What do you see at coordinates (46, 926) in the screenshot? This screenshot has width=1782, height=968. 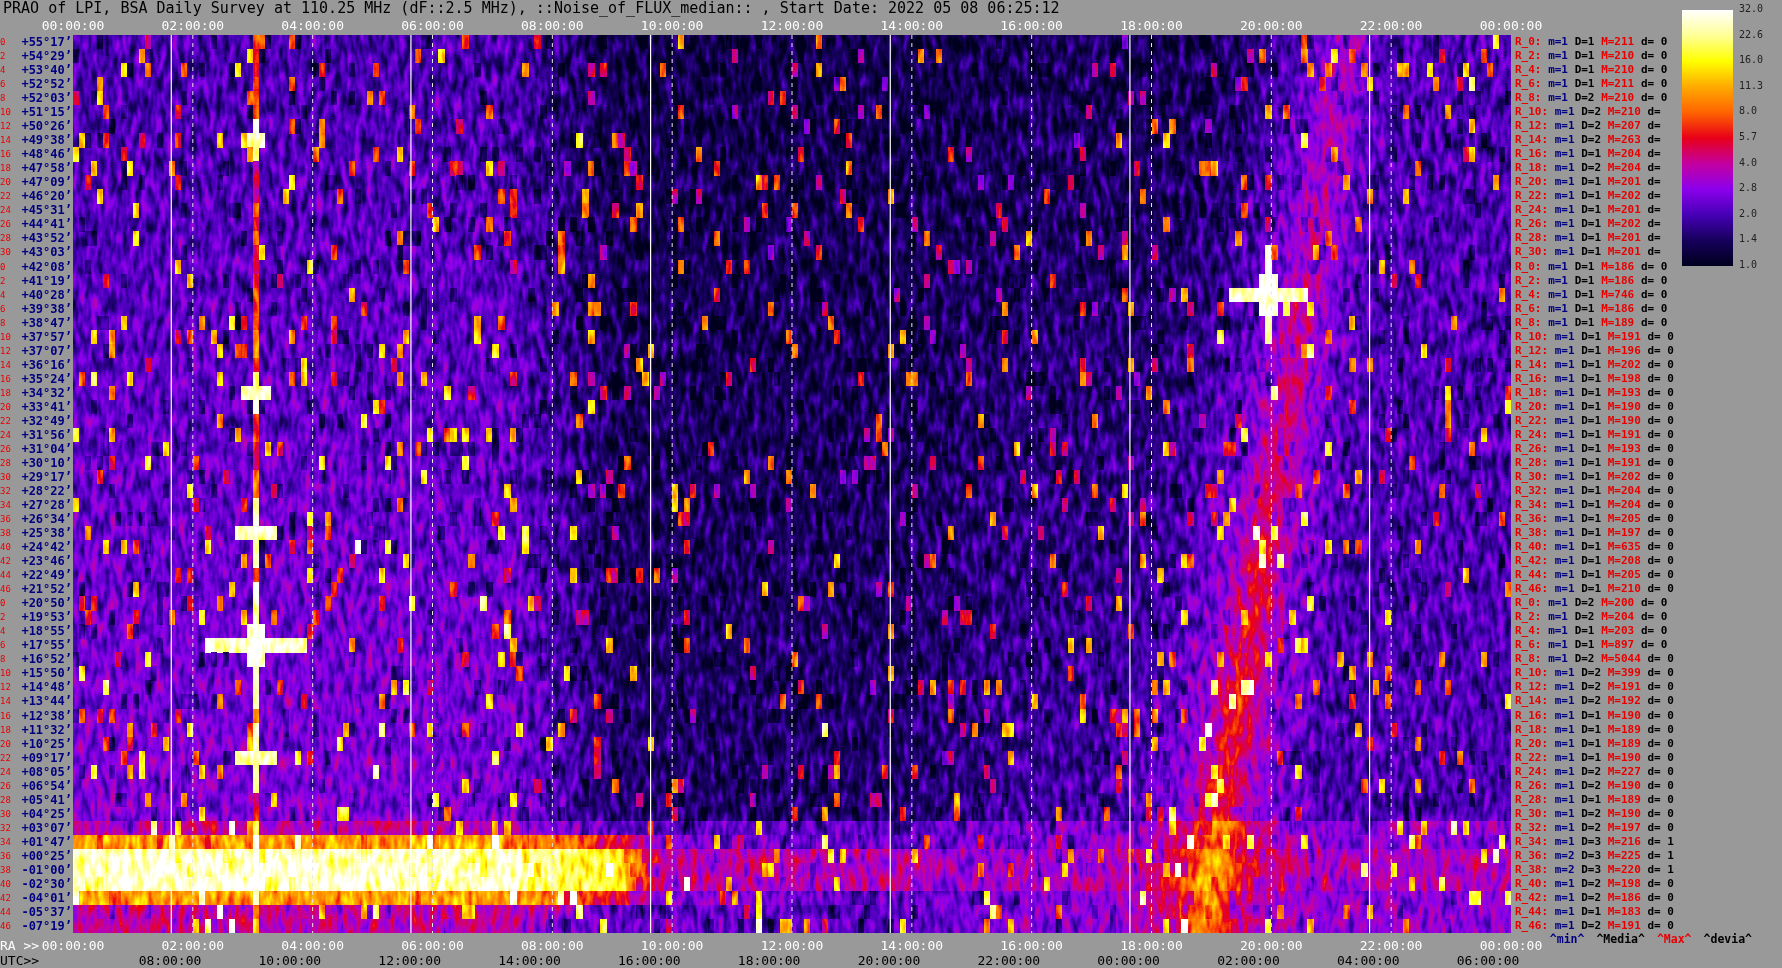 I see `declination-label: -07°19’` at bounding box center [46, 926].